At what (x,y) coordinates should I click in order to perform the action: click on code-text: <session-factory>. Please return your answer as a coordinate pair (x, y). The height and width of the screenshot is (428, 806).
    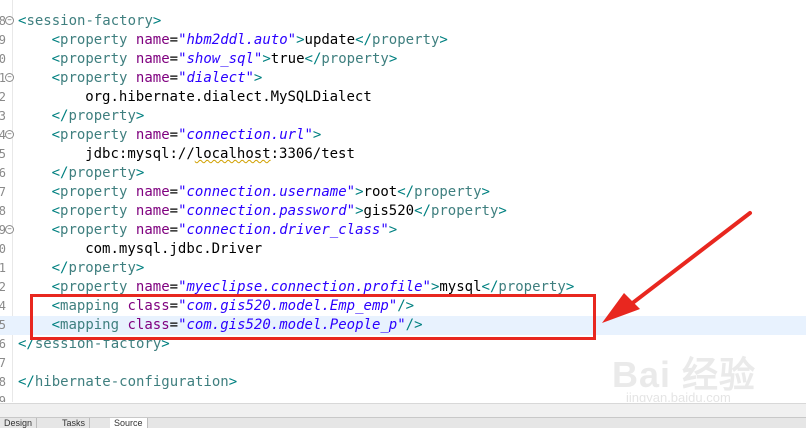
    Looking at the image, I should click on (89, 21).